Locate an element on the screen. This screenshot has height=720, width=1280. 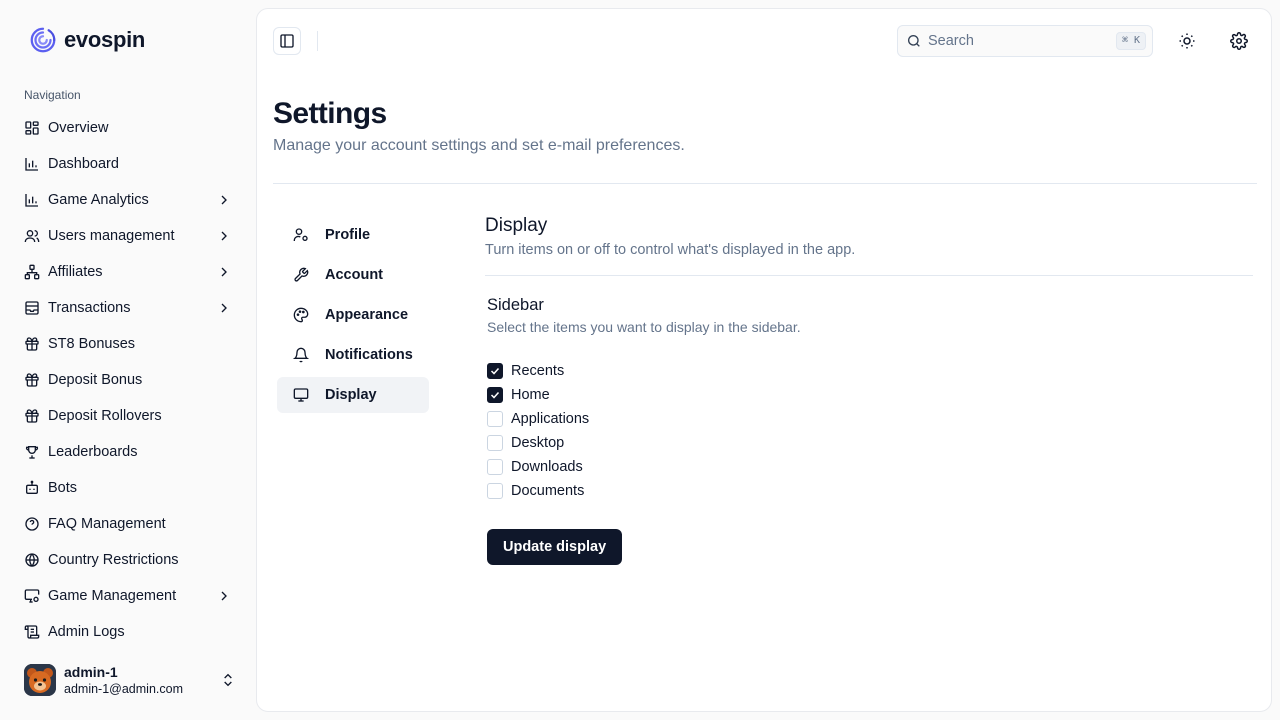
checkbox-applications is located at coordinates (495, 419).